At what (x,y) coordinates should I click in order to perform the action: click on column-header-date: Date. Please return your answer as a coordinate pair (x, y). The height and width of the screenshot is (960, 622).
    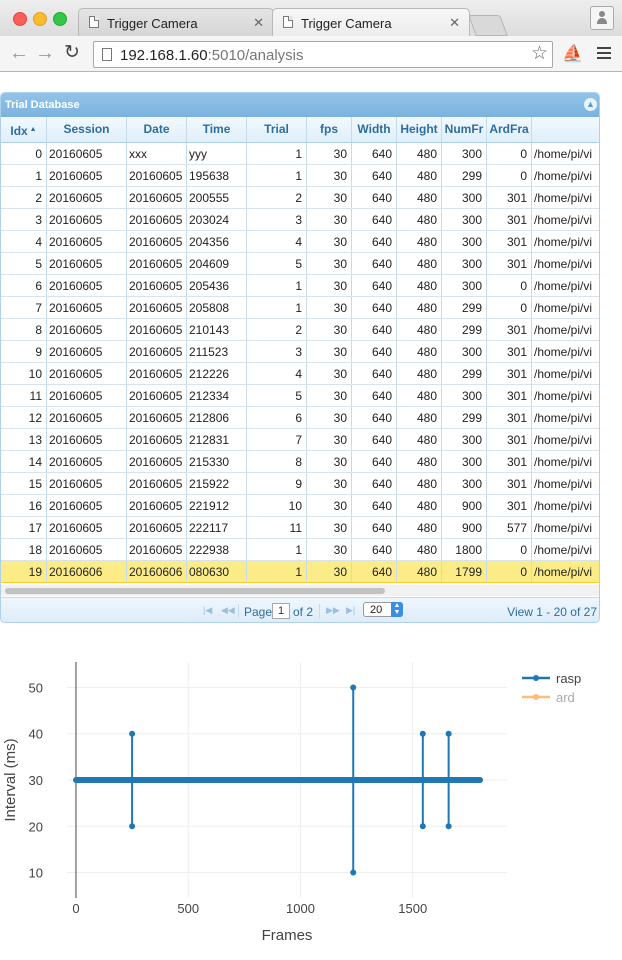
    Looking at the image, I should click on (157, 129).